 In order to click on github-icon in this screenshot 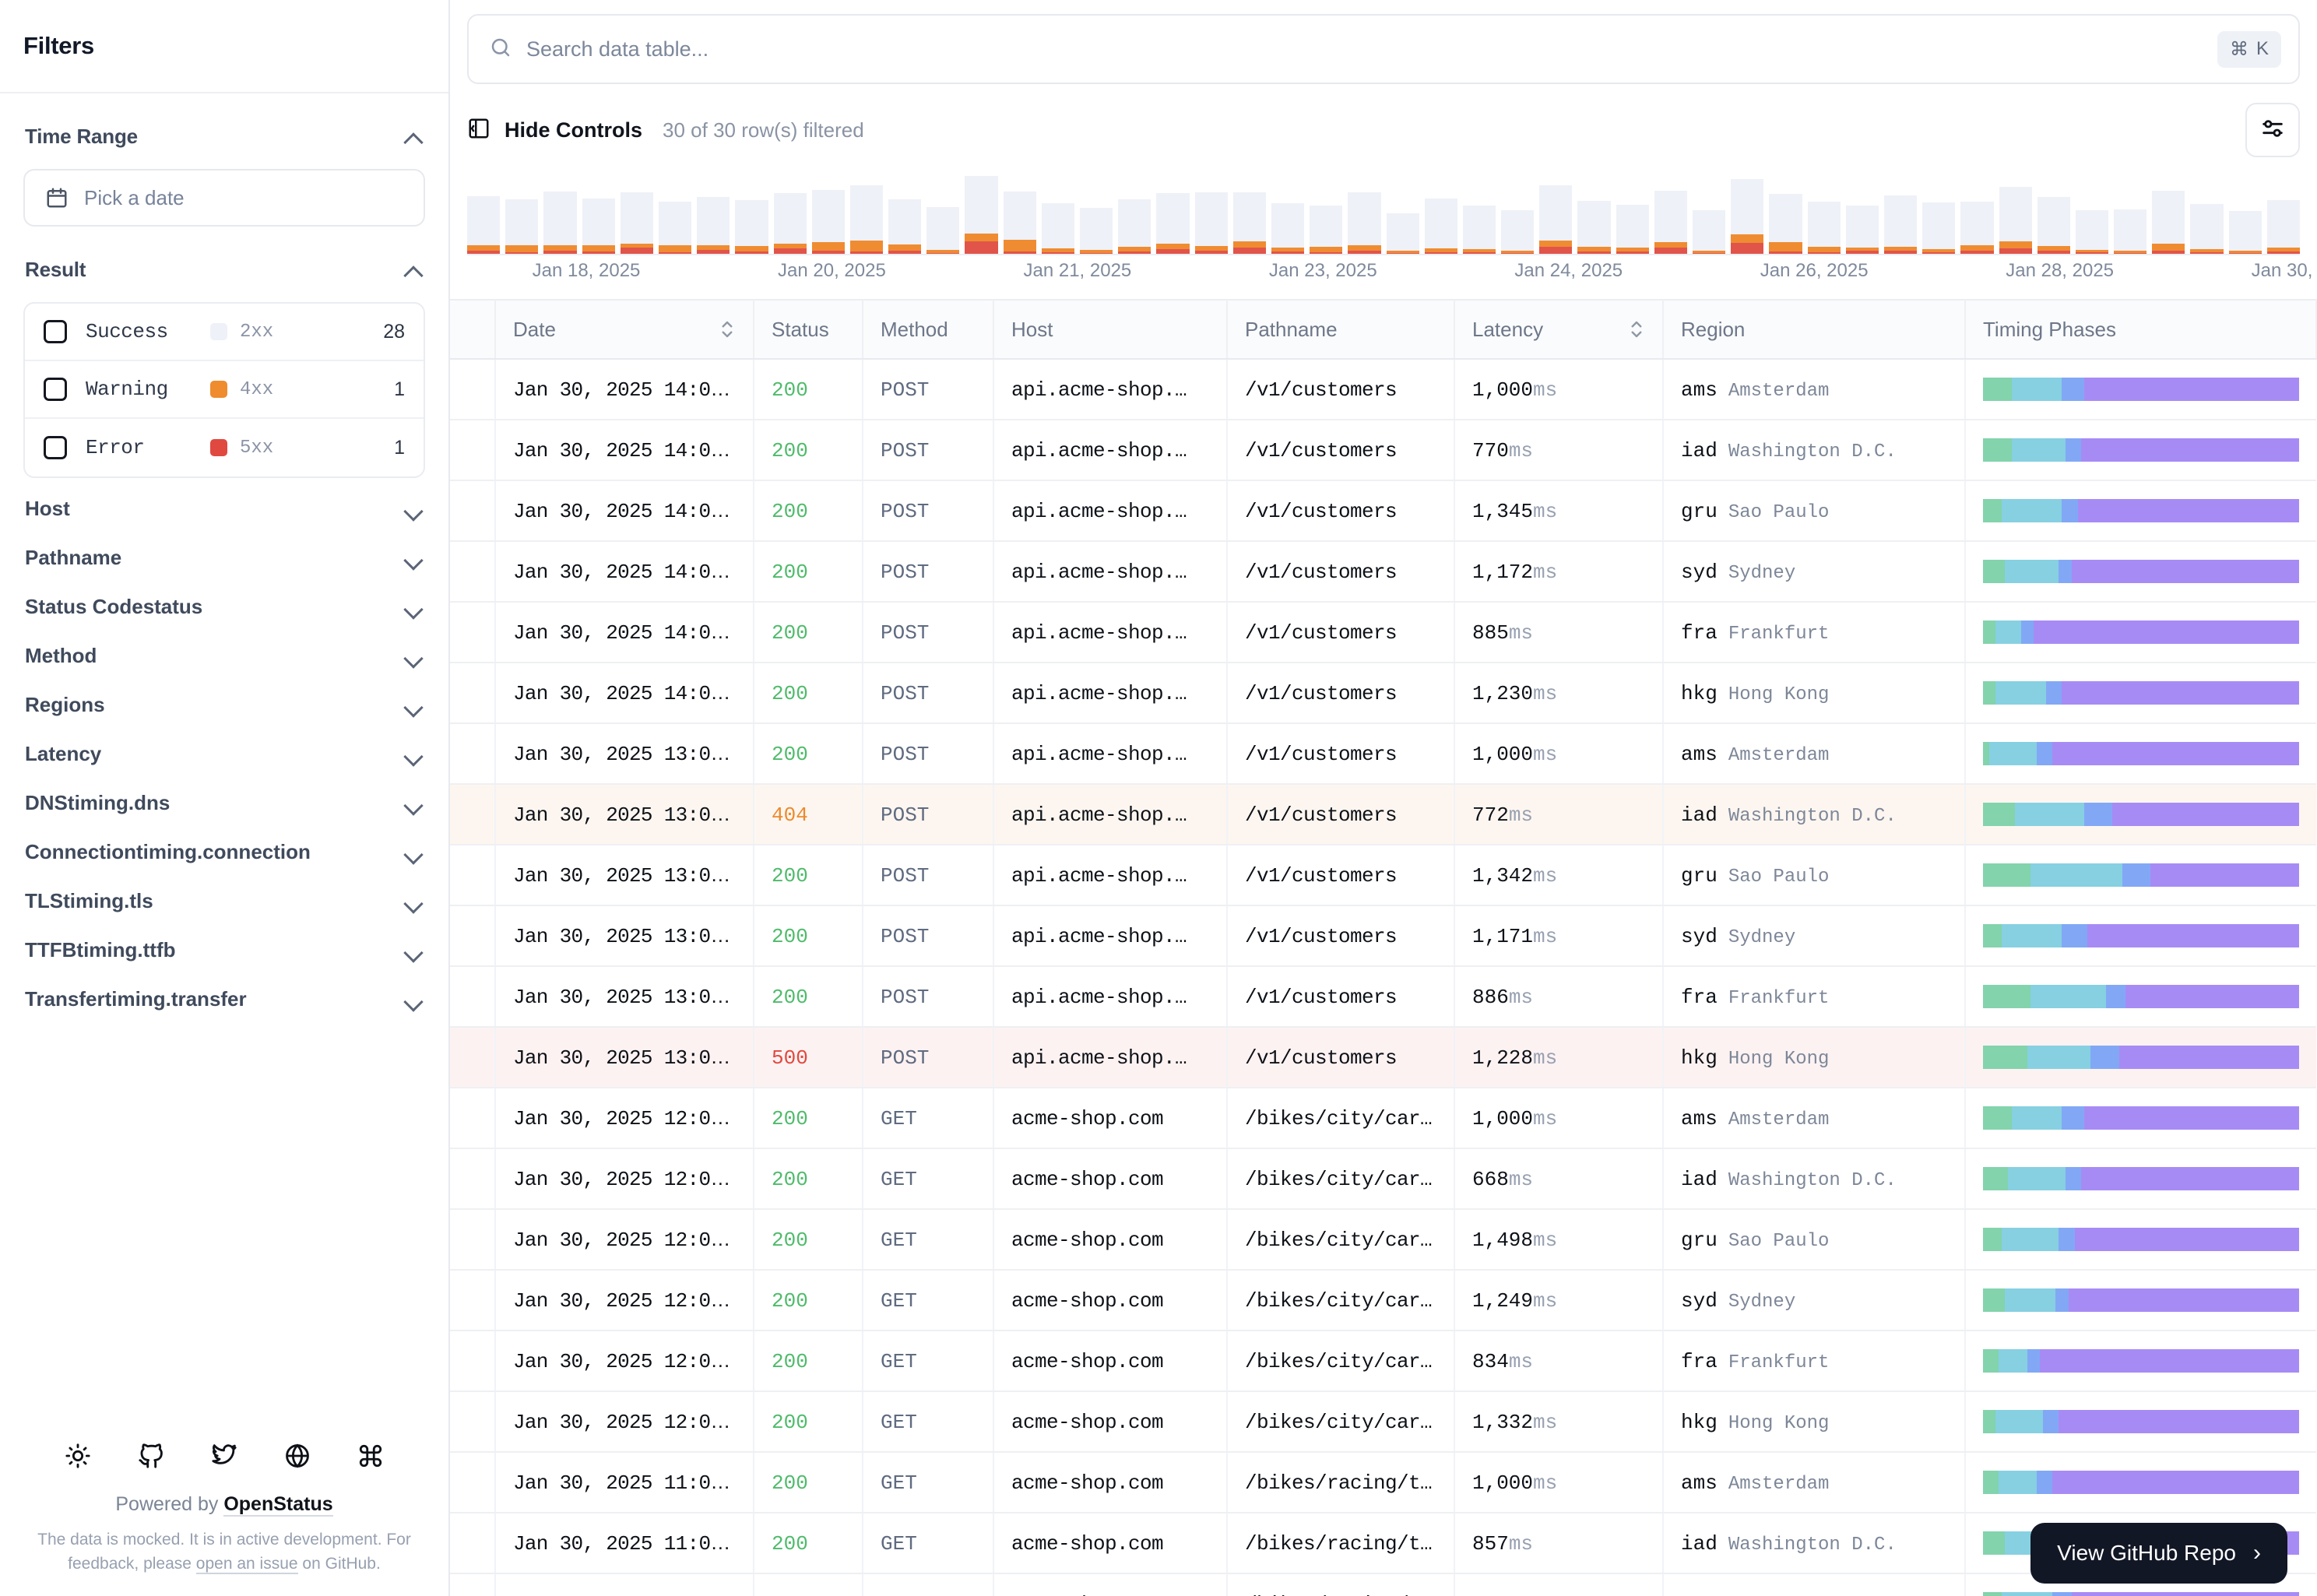, I will do `click(151, 1458)`.